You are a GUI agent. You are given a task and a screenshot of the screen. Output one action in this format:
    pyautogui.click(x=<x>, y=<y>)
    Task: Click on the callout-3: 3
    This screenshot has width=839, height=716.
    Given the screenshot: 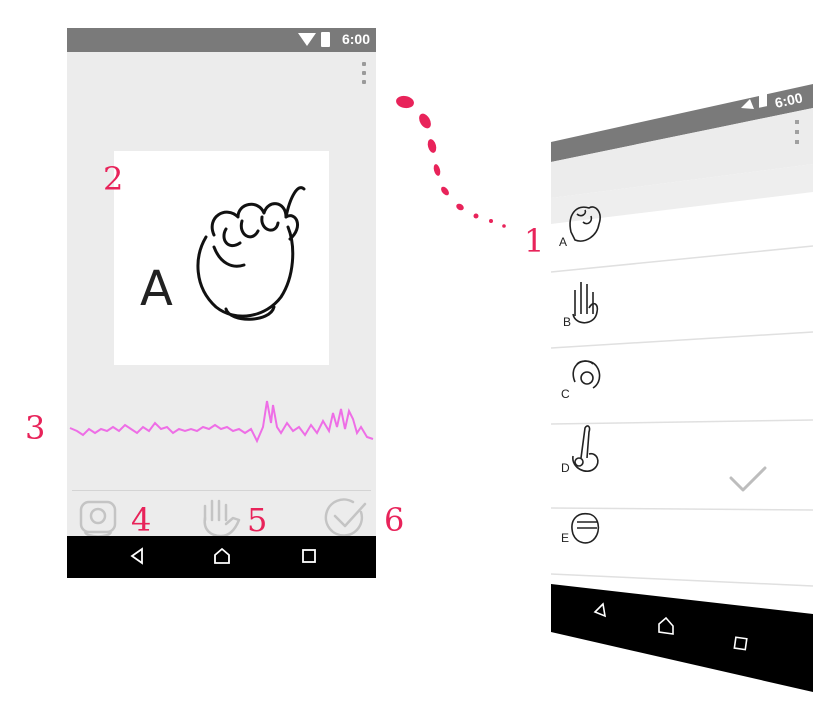 What is the action you would take?
    pyautogui.click(x=35, y=428)
    